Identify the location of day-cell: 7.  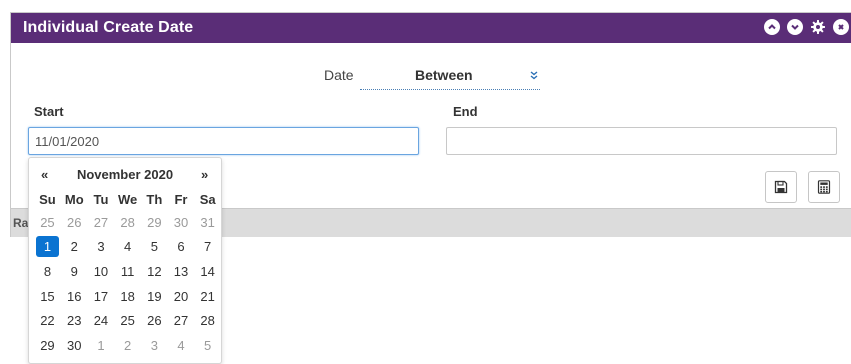
(207, 247).